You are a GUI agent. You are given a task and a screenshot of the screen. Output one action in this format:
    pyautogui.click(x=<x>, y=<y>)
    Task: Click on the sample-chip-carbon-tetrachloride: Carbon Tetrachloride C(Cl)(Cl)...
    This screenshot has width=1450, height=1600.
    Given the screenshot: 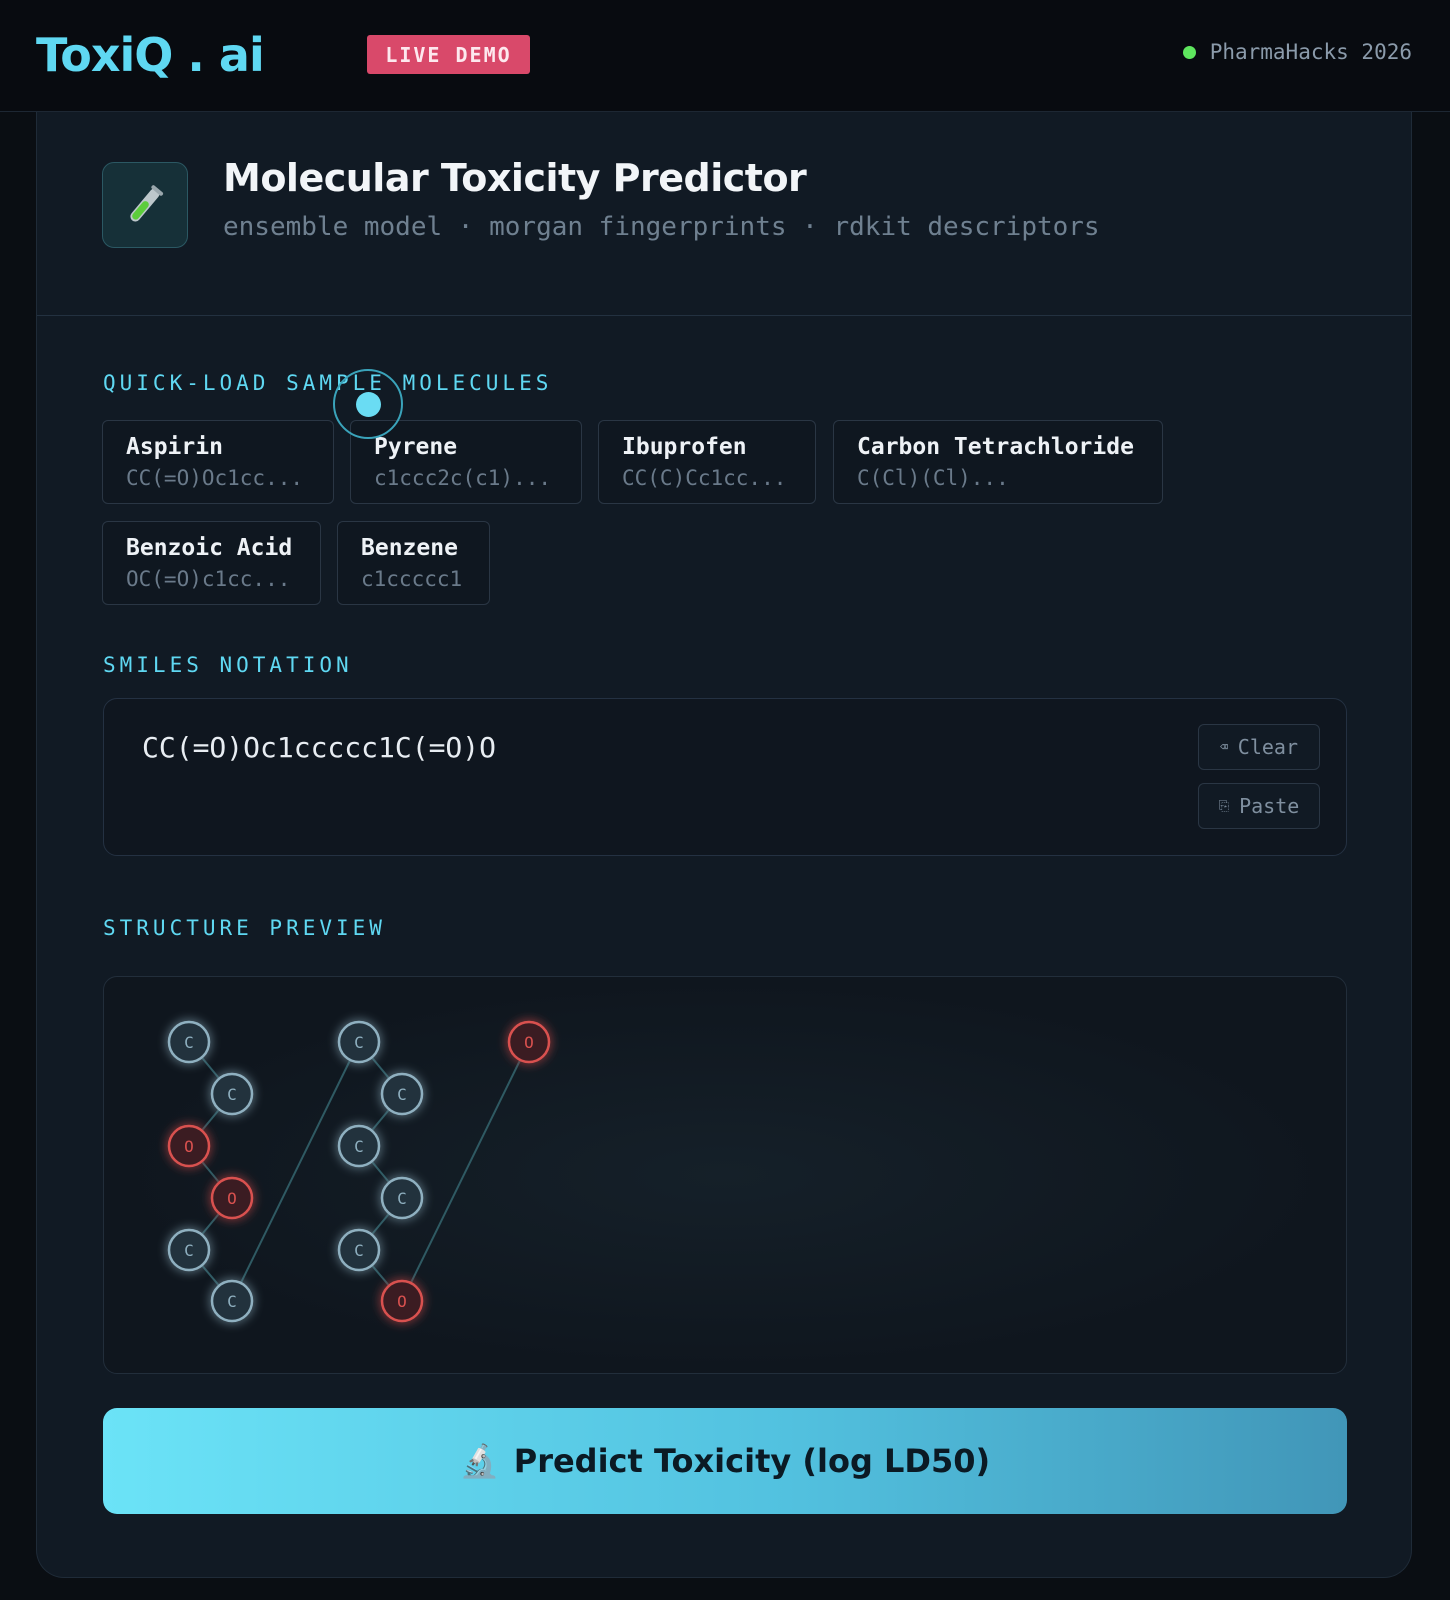 What is the action you would take?
    pyautogui.click(x=998, y=462)
    